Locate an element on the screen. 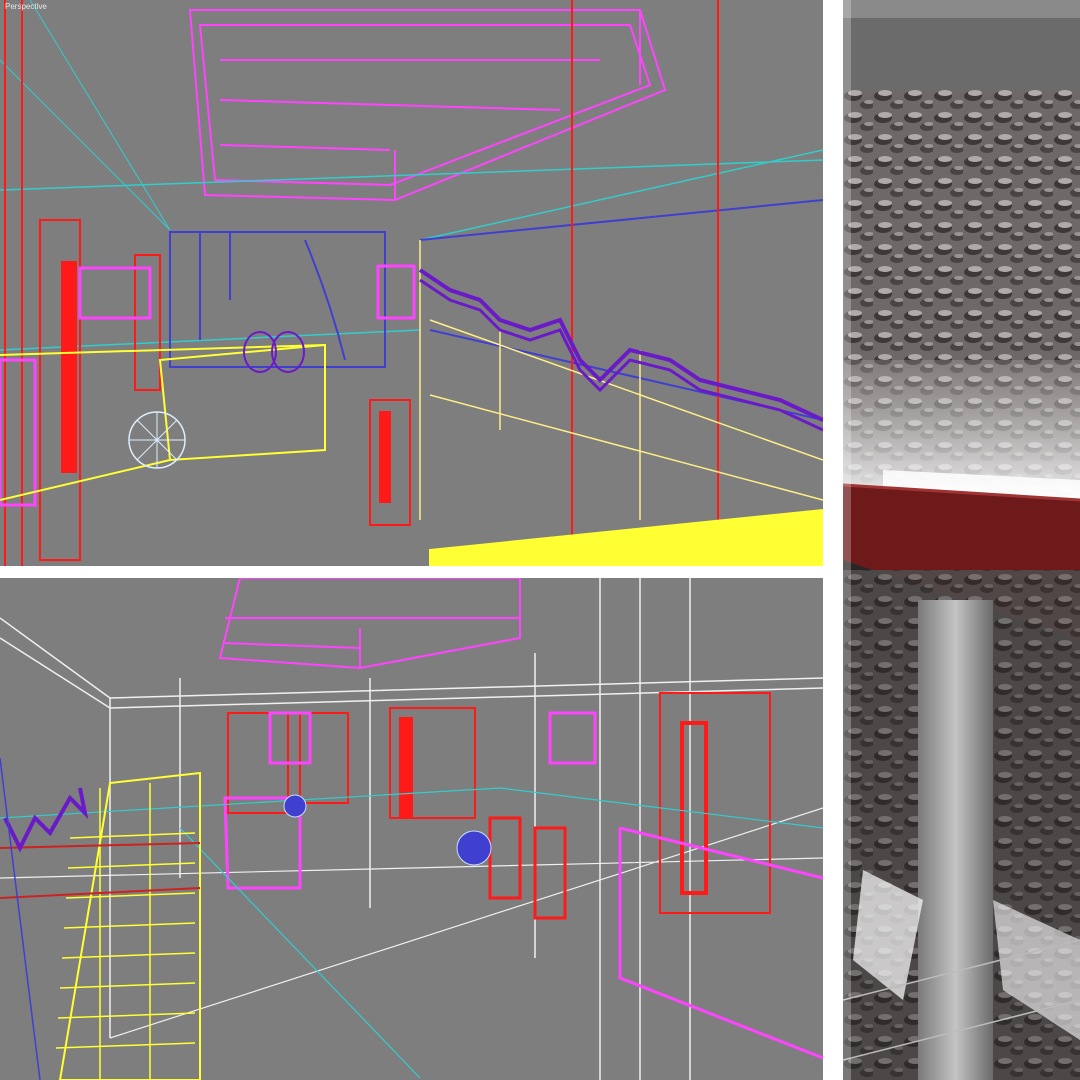  viewport-label: Perspective is located at coordinates (26, 6).